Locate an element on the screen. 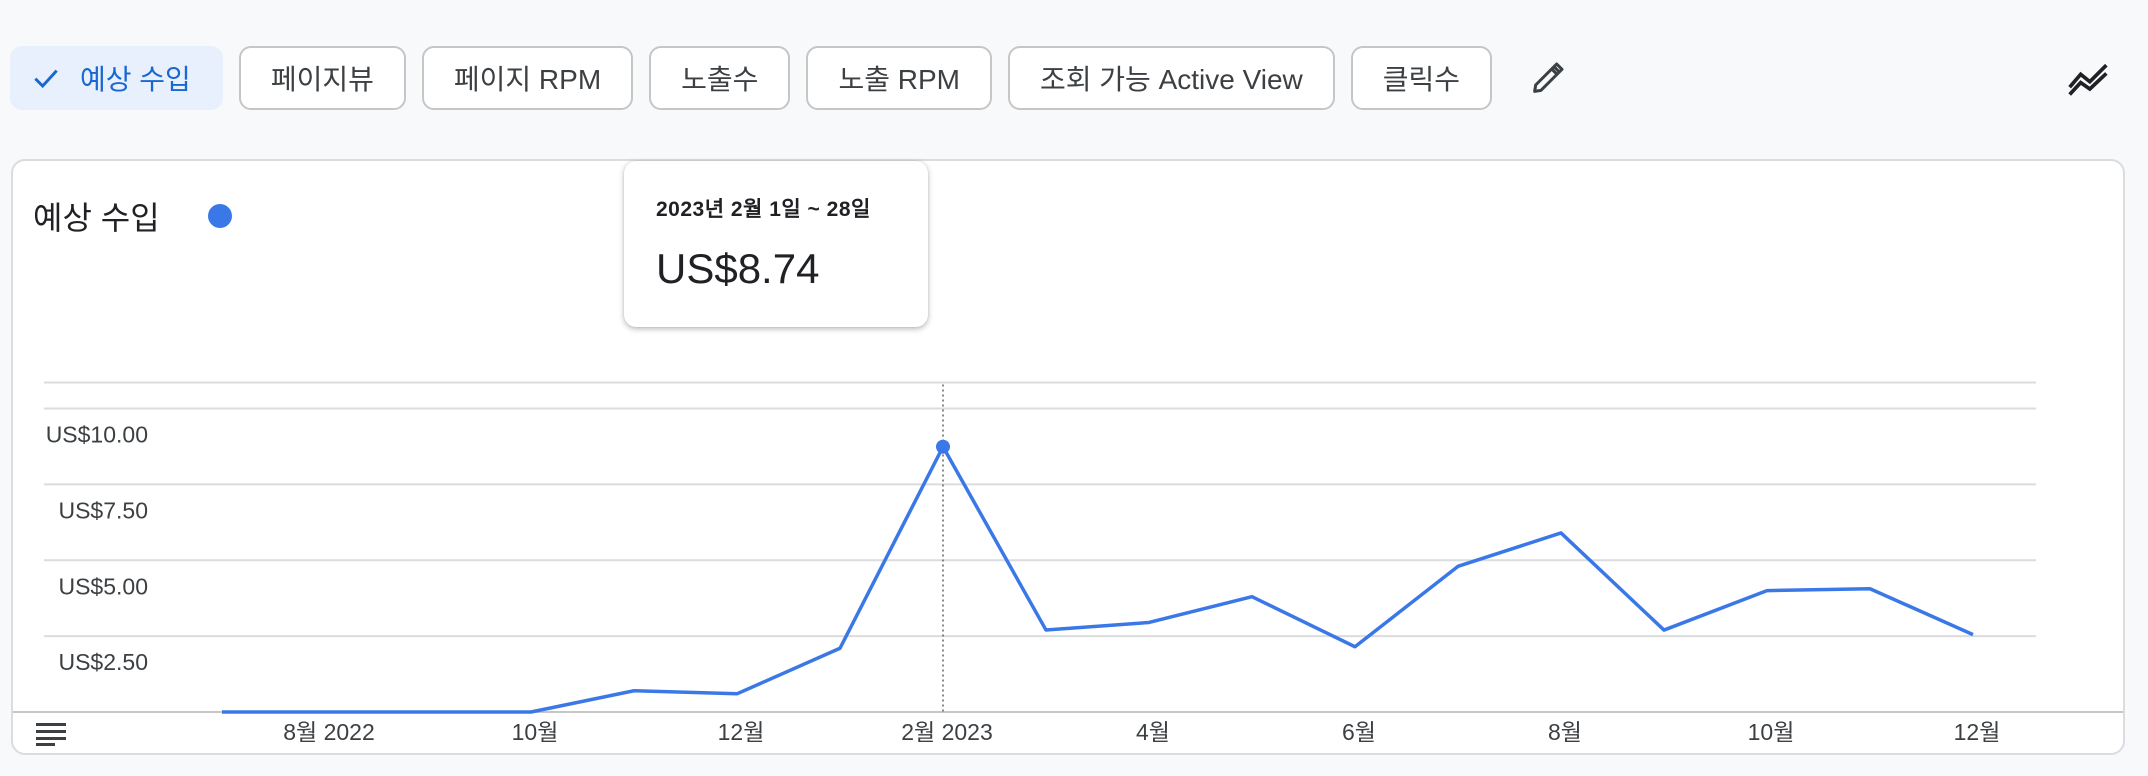 This screenshot has height=776, width=2148. y-tick-label: US$2.50 is located at coordinates (103, 662).